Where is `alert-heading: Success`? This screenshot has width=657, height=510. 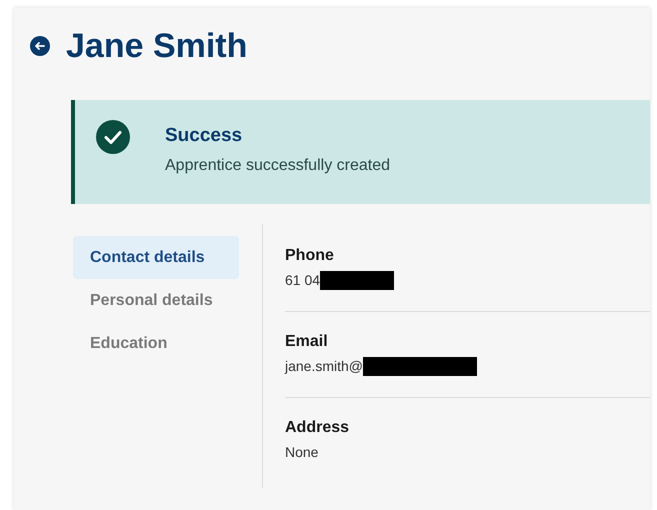 alert-heading: Success is located at coordinates (204, 136).